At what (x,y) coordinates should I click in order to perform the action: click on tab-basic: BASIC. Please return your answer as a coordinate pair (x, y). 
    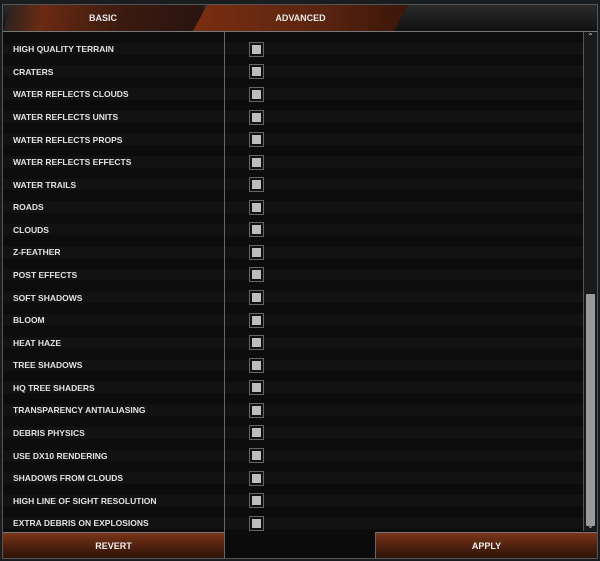
    Looking at the image, I should click on (103, 18).